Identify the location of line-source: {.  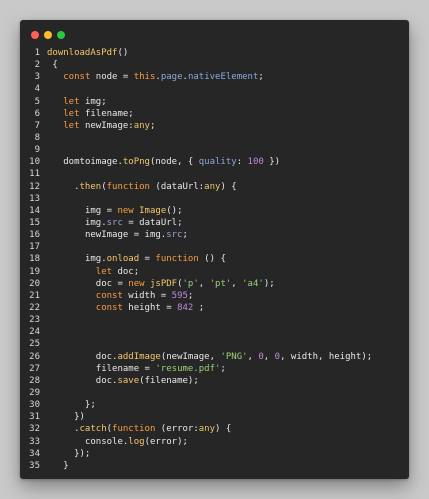
(52, 65).